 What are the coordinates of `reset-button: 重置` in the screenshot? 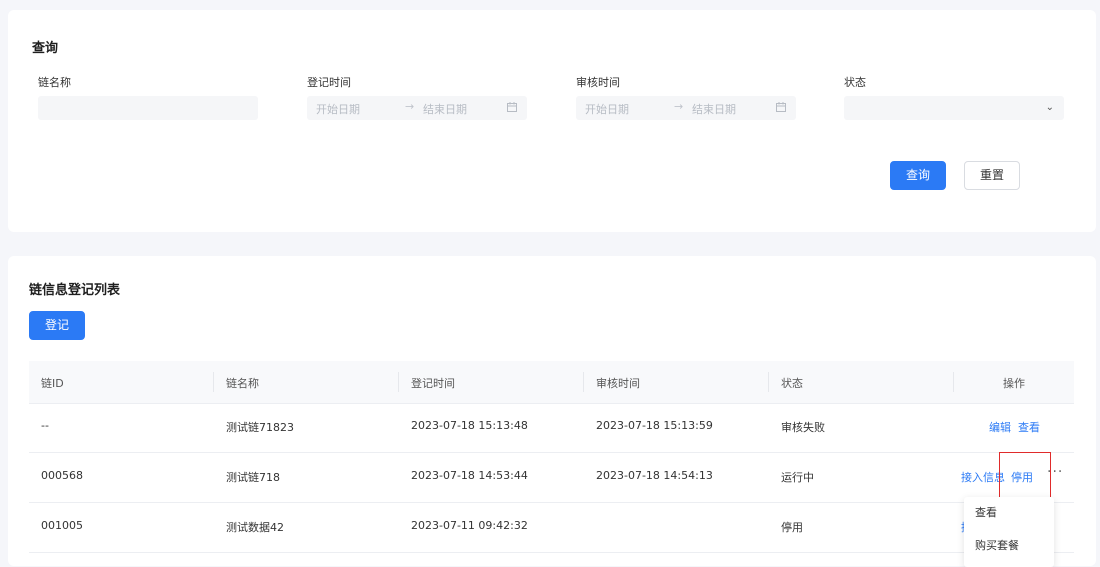 It's located at (992, 175).